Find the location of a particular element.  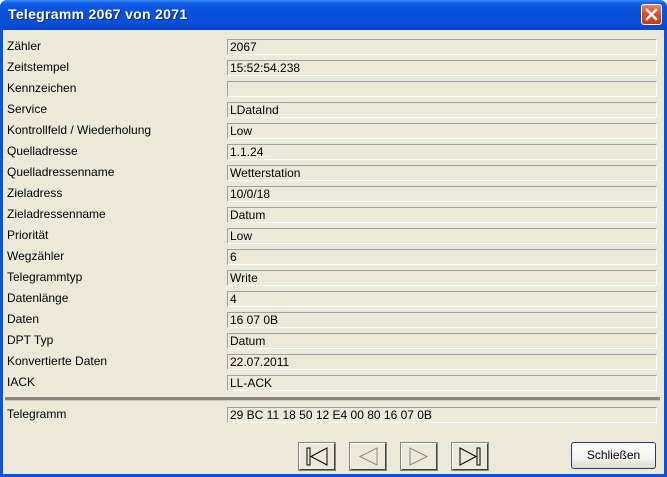

next-icon is located at coordinates (419, 456).